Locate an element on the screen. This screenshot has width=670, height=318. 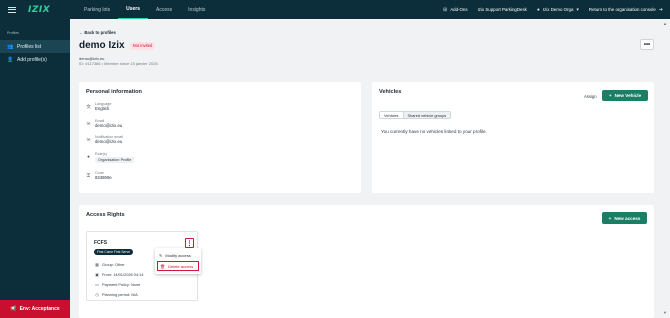
org-label: Izix Demo Orga is located at coordinates (558, 9).